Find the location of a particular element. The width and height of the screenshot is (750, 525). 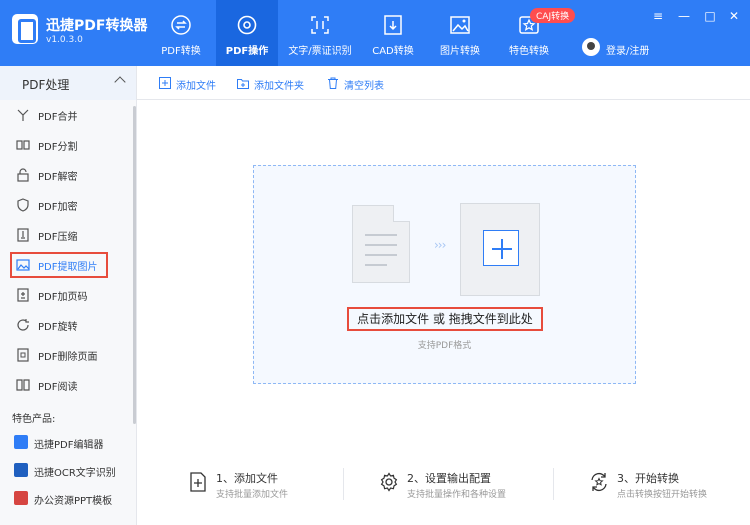

sidebar-item-decrypt: PDF解密 is located at coordinates (68, 175).